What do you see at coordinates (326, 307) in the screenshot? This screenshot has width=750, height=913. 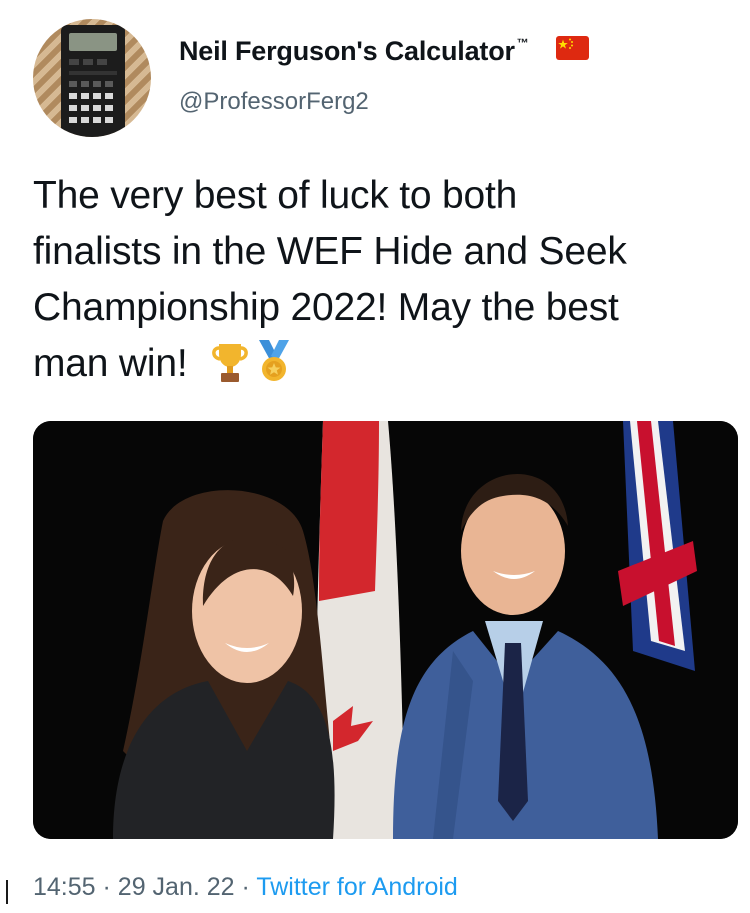 I see `tweet-text-line: Championship 2022! May the best` at bounding box center [326, 307].